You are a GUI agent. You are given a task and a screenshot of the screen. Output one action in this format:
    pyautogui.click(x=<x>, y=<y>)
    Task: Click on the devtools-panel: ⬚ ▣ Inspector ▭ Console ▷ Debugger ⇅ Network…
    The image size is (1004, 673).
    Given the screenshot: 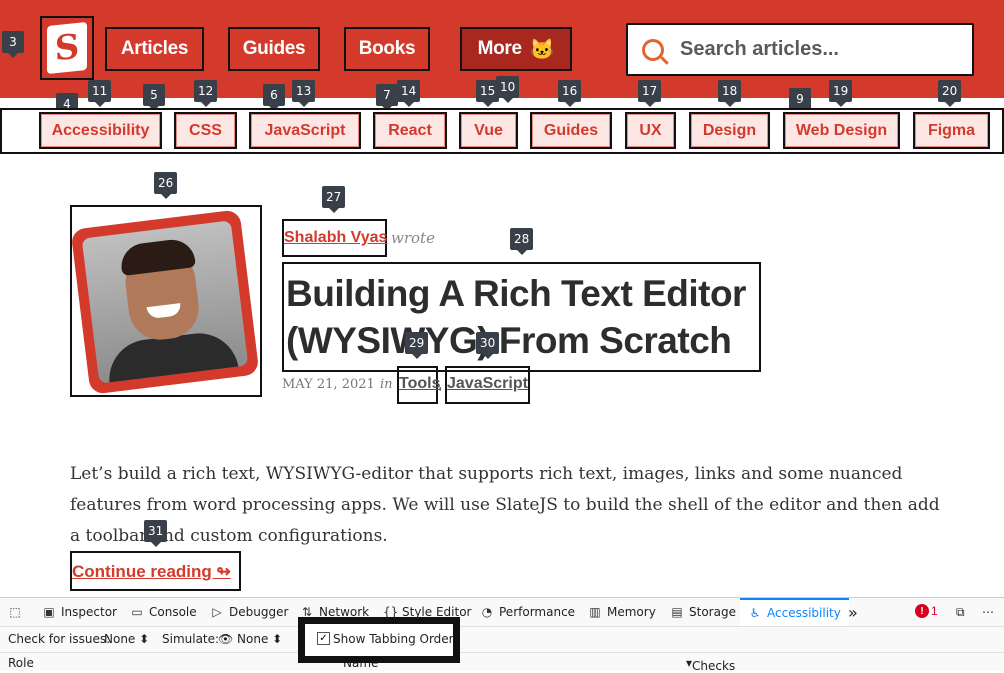 What is the action you would take?
    pyautogui.click(x=502, y=635)
    